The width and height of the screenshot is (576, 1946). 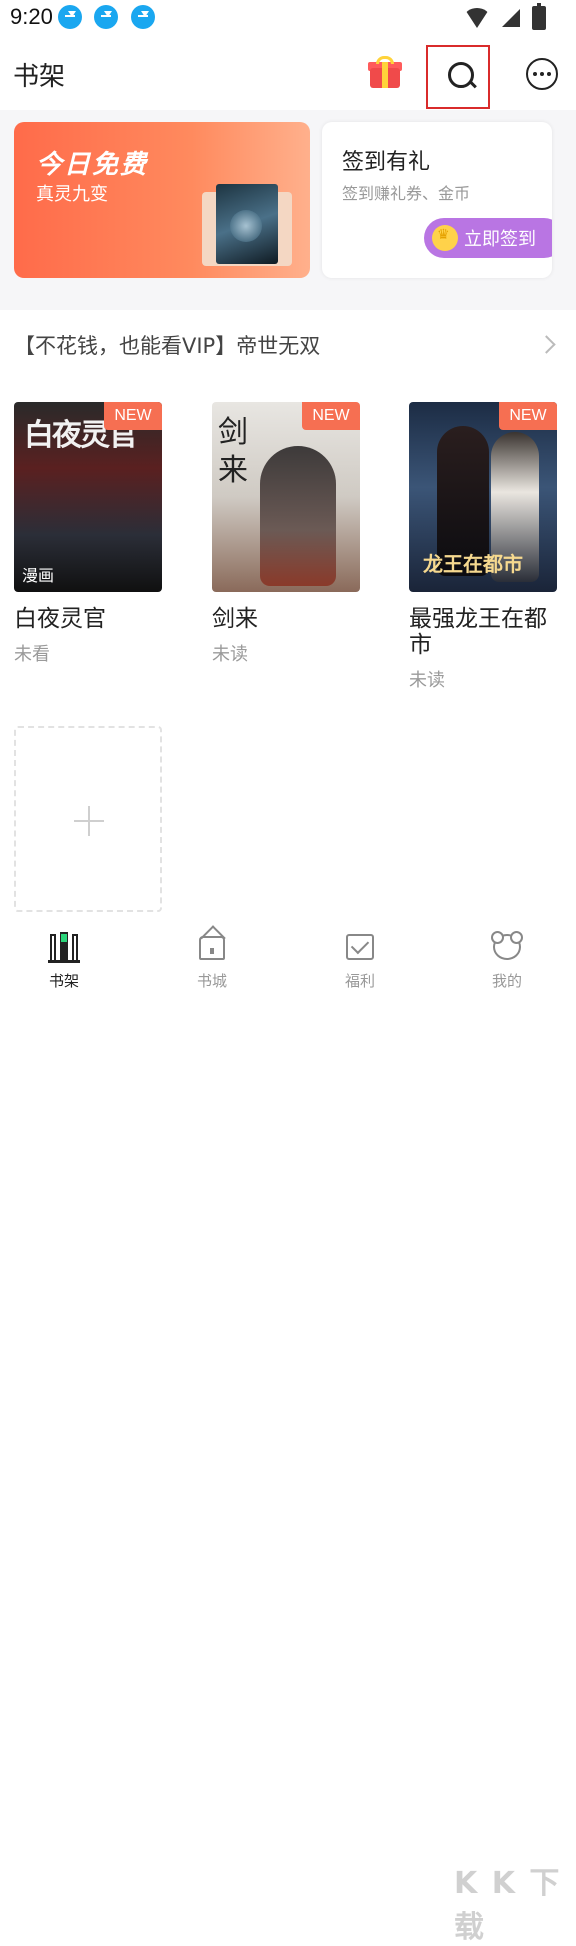 I want to click on cover-art: 剑来, so click(x=286, y=497).